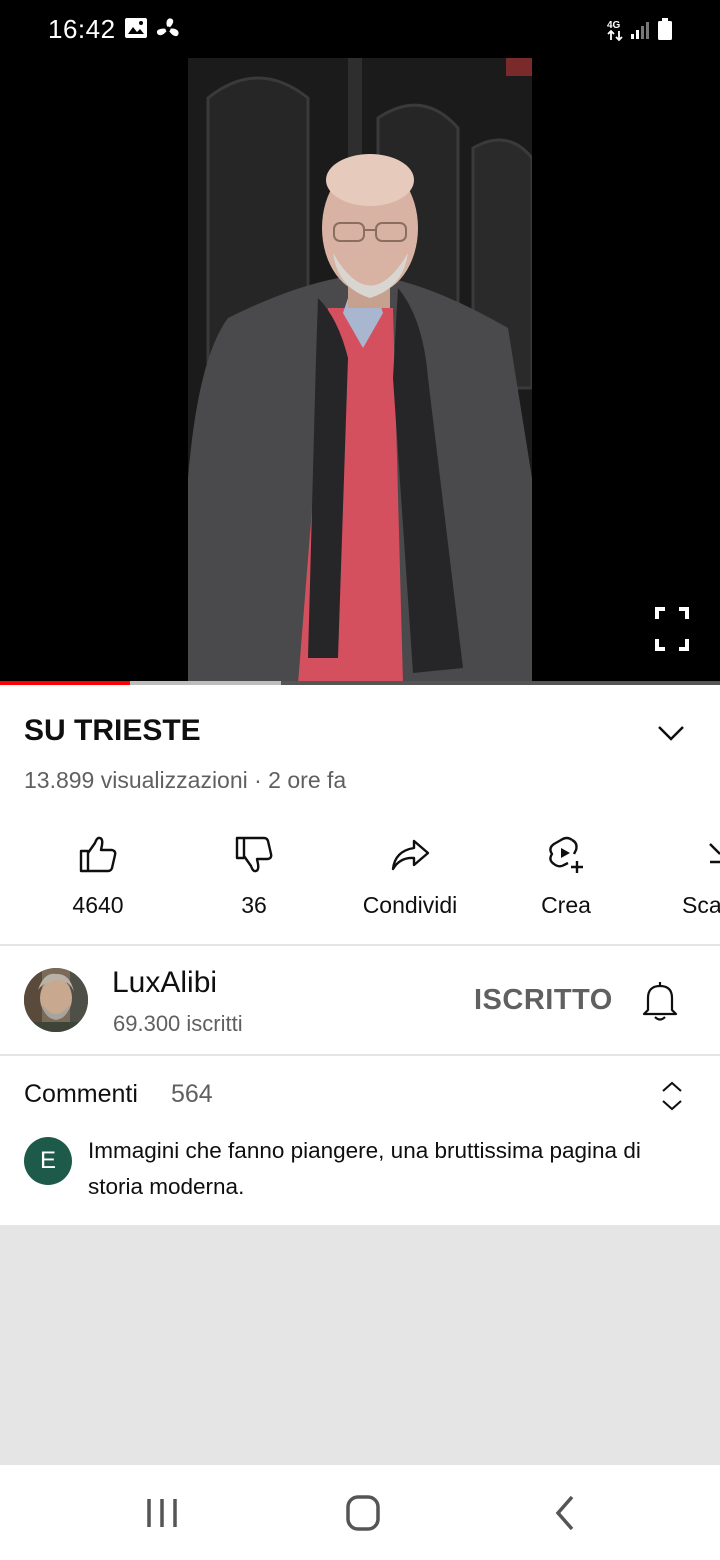 The height and width of the screenshot is (1560, 720). I want to click on like-button: 4640, so click(98, 876).